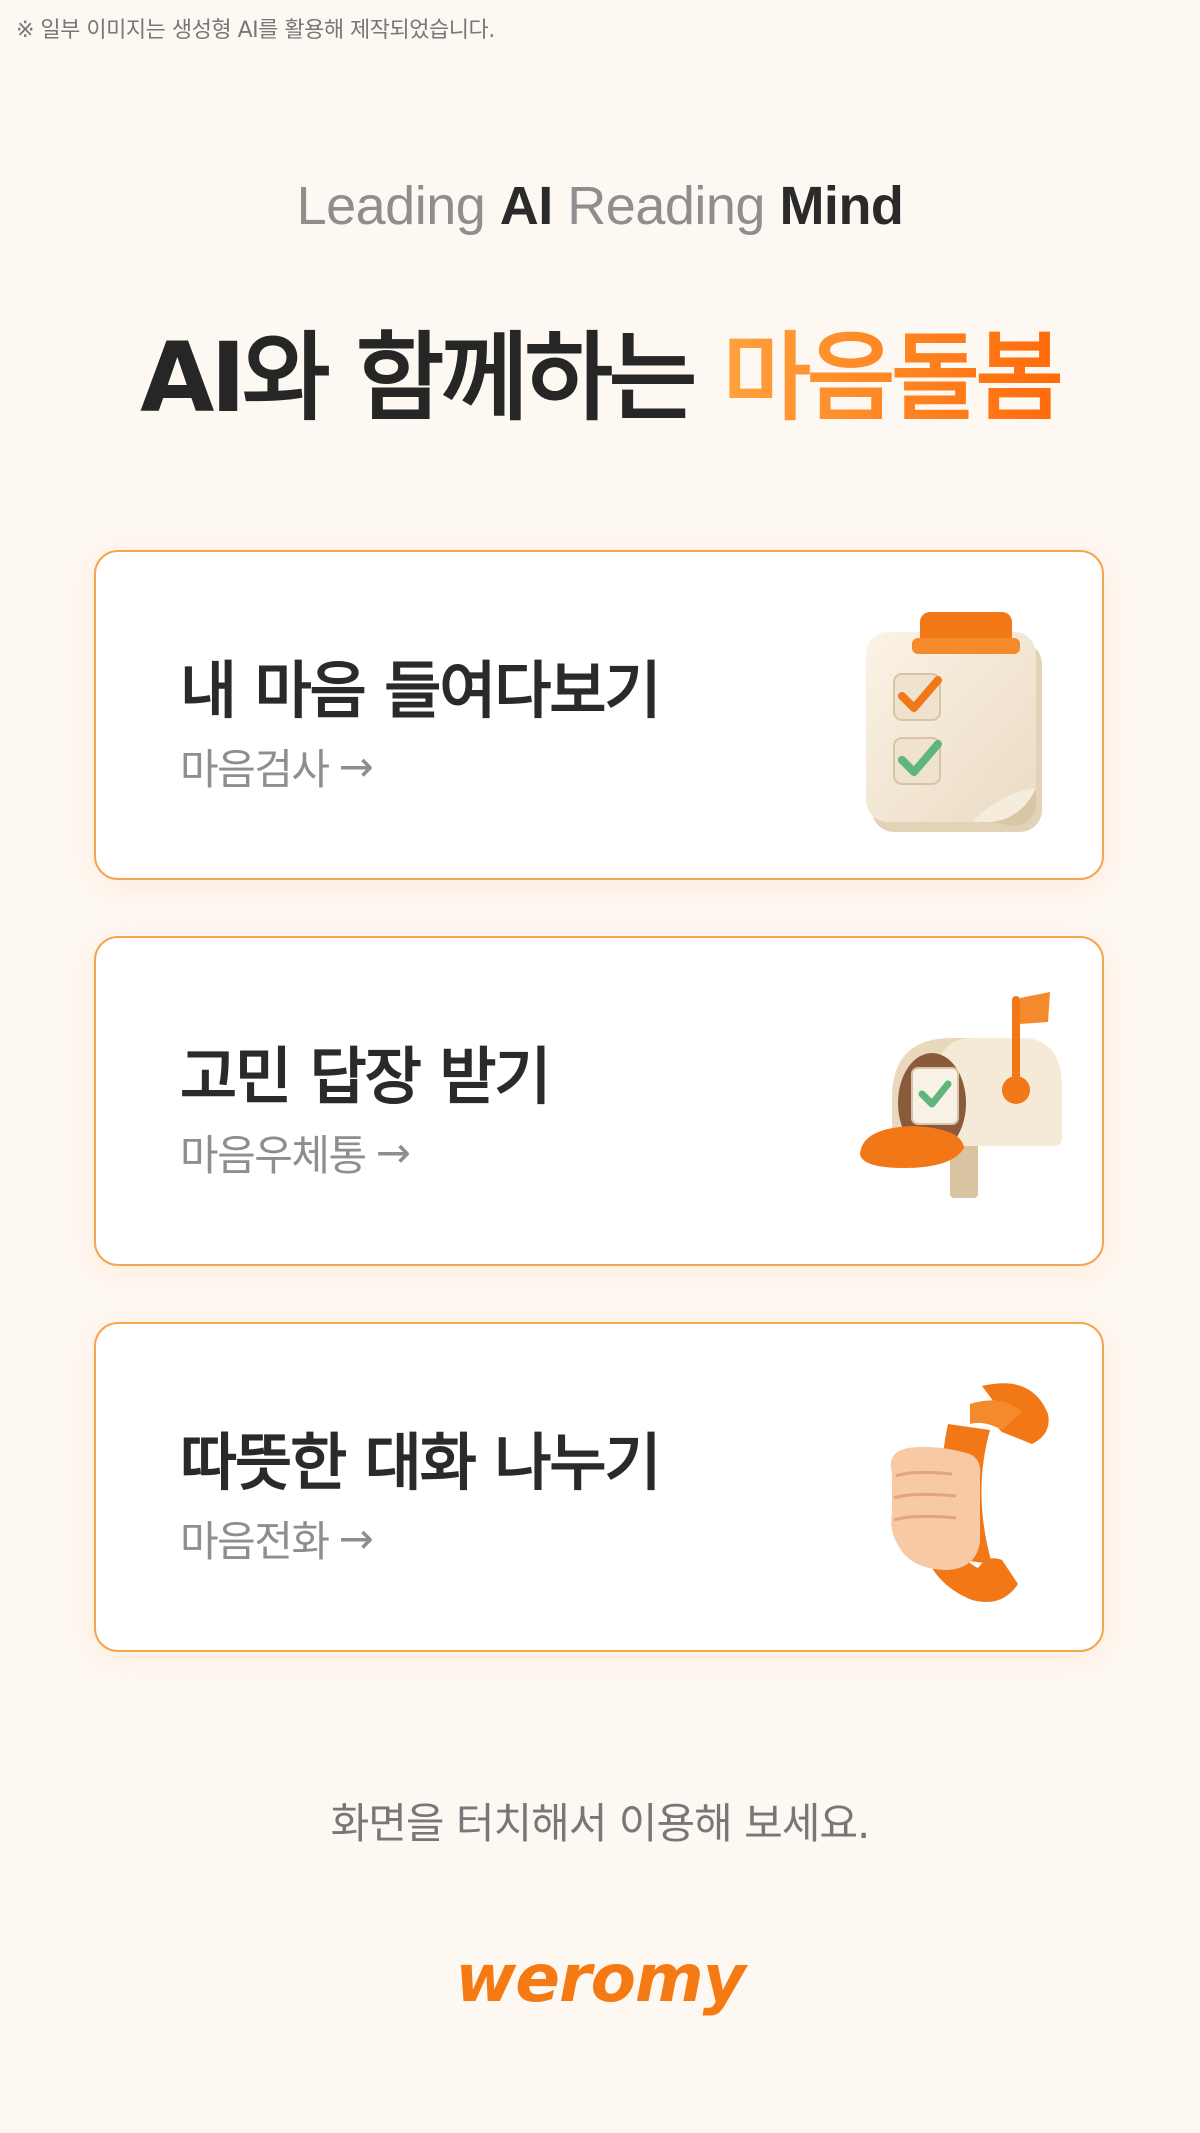 The height and width of the screenshot is (2133, 1200). I want to click on tagline: Leading AI Reading Mind, so click(600, 206).